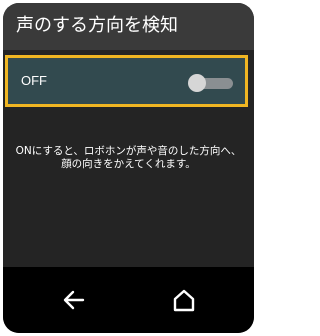 This screenshot has width=320, height=336. Describe the element at coordinates (34, 80) in the screenshot. I see `toggle-state-label: OFF` at that location.